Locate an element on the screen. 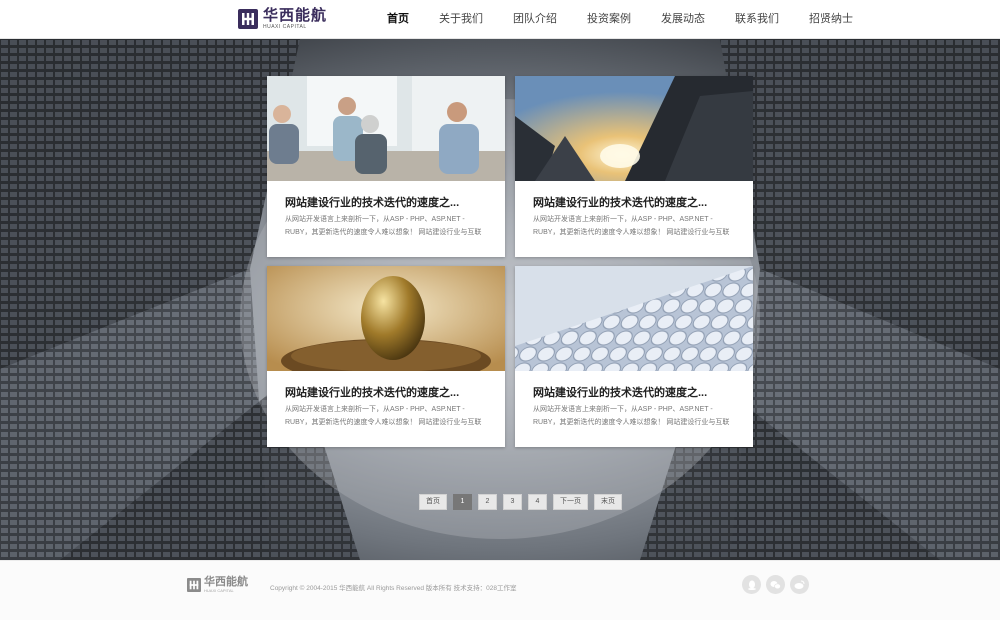 The image size is (1000, 620). meeting-photo is located at coordinates (386, 128).